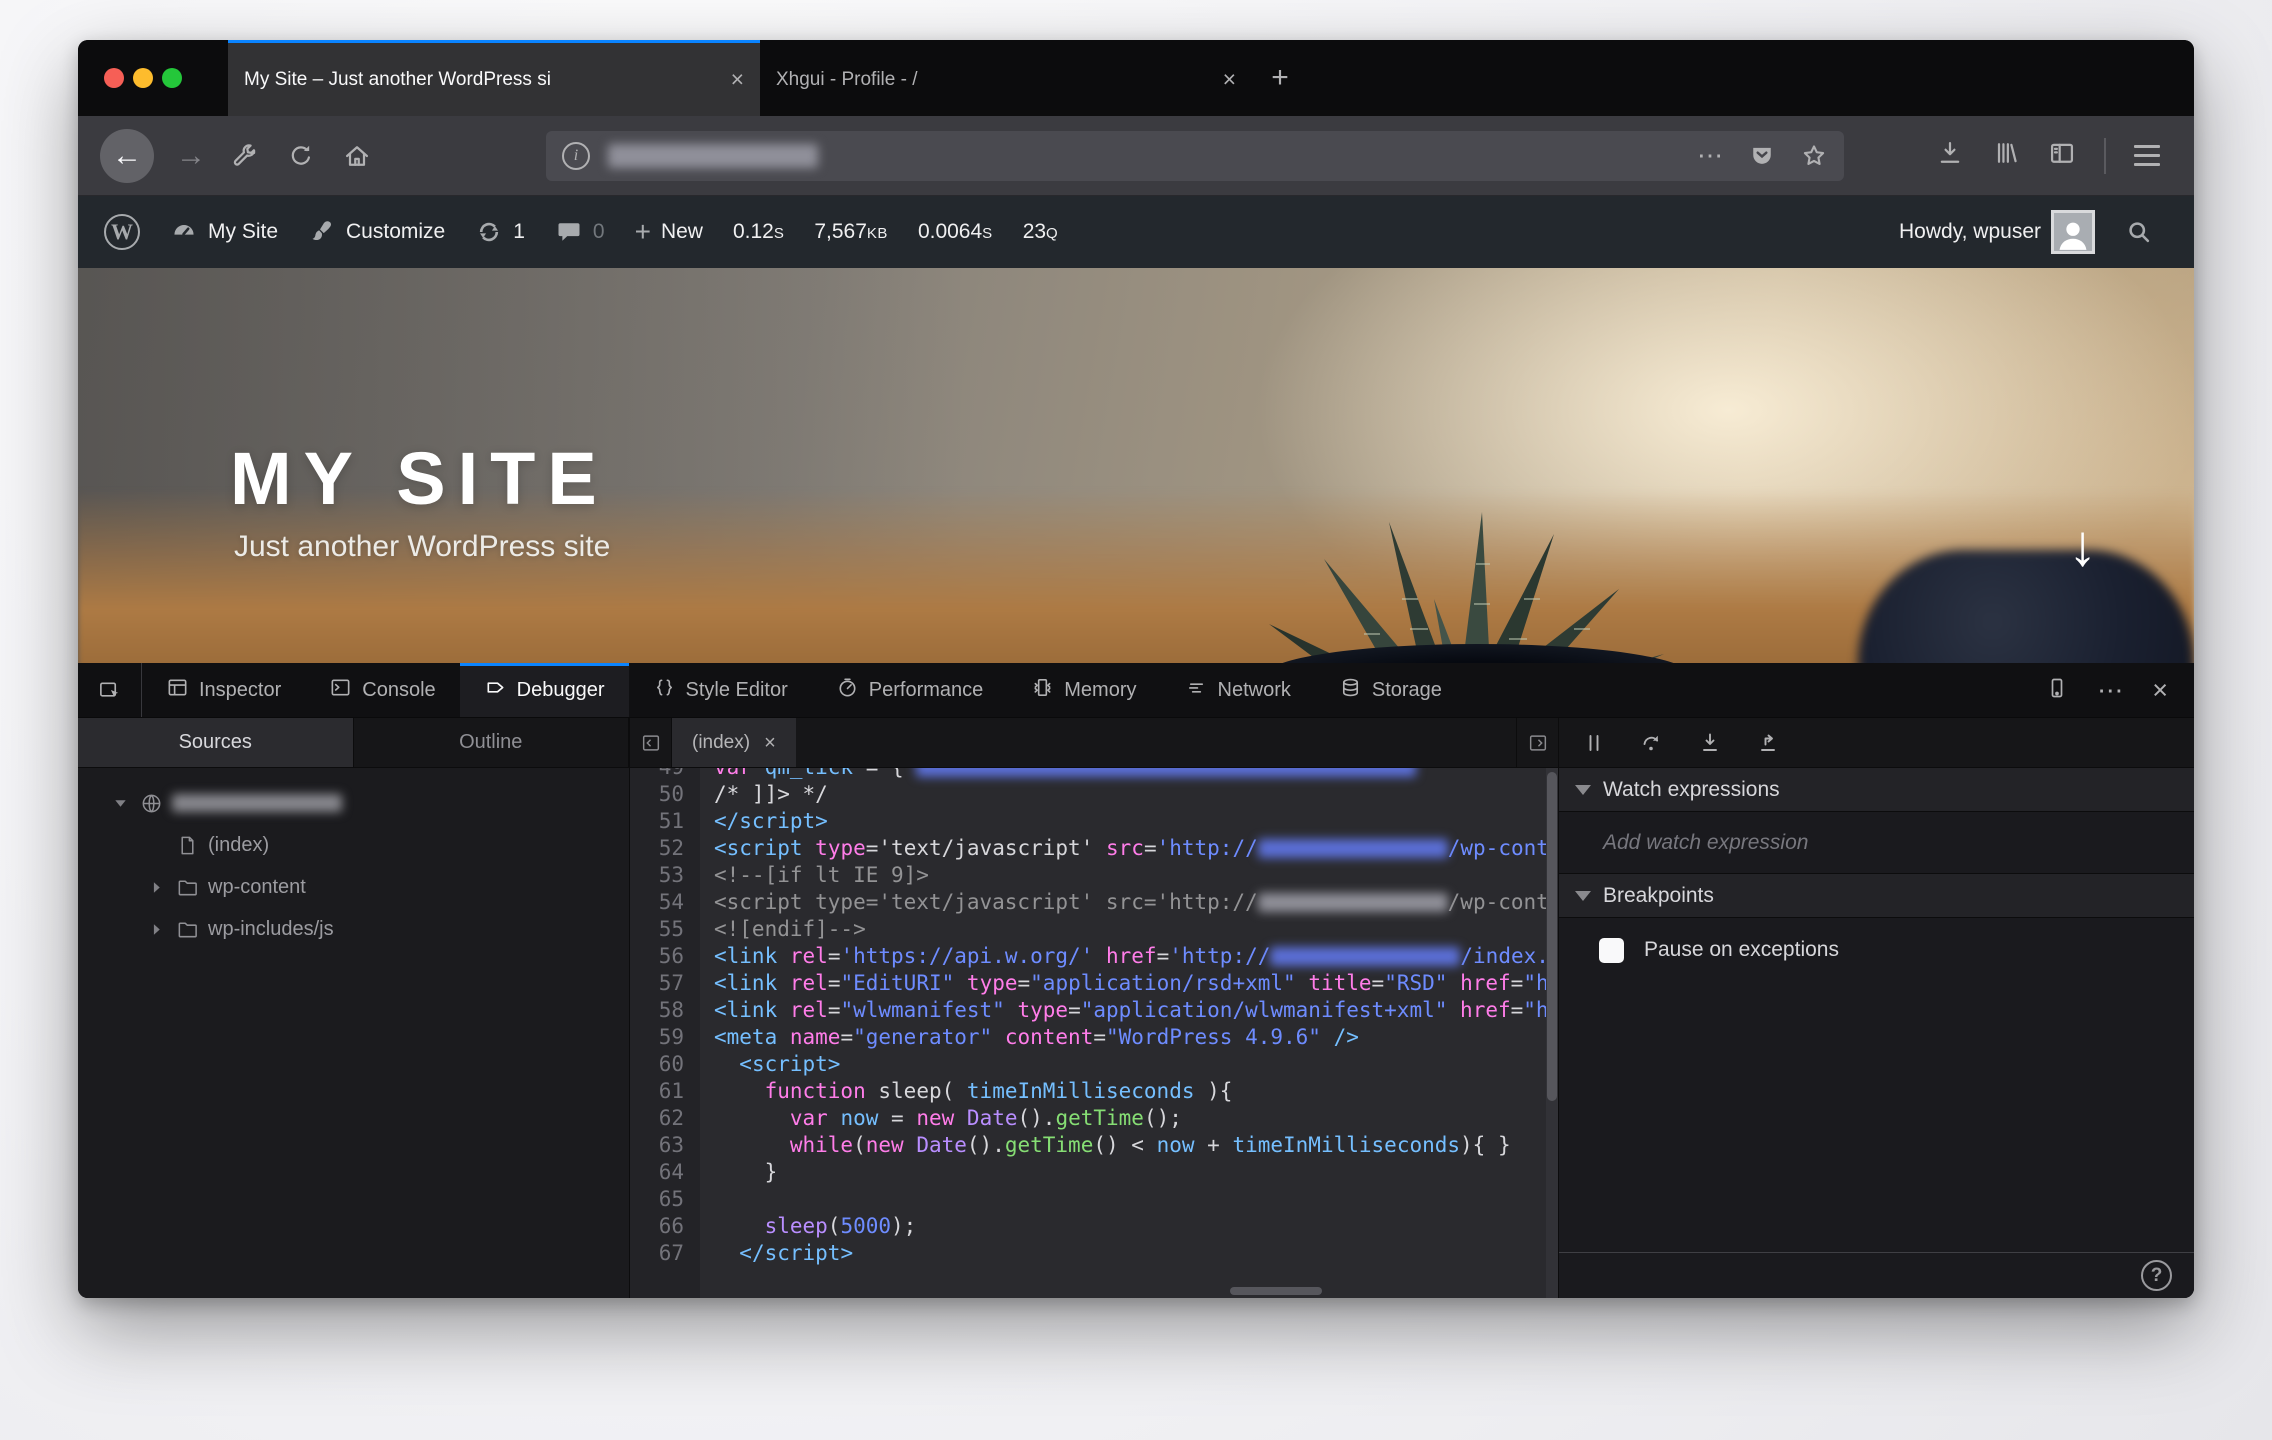 Image resolution: width=2272 pixels, height=1440 pixels. Describe the element at coordinates (127, 155) in the screenshot. I see `back-button: ←` at that location.